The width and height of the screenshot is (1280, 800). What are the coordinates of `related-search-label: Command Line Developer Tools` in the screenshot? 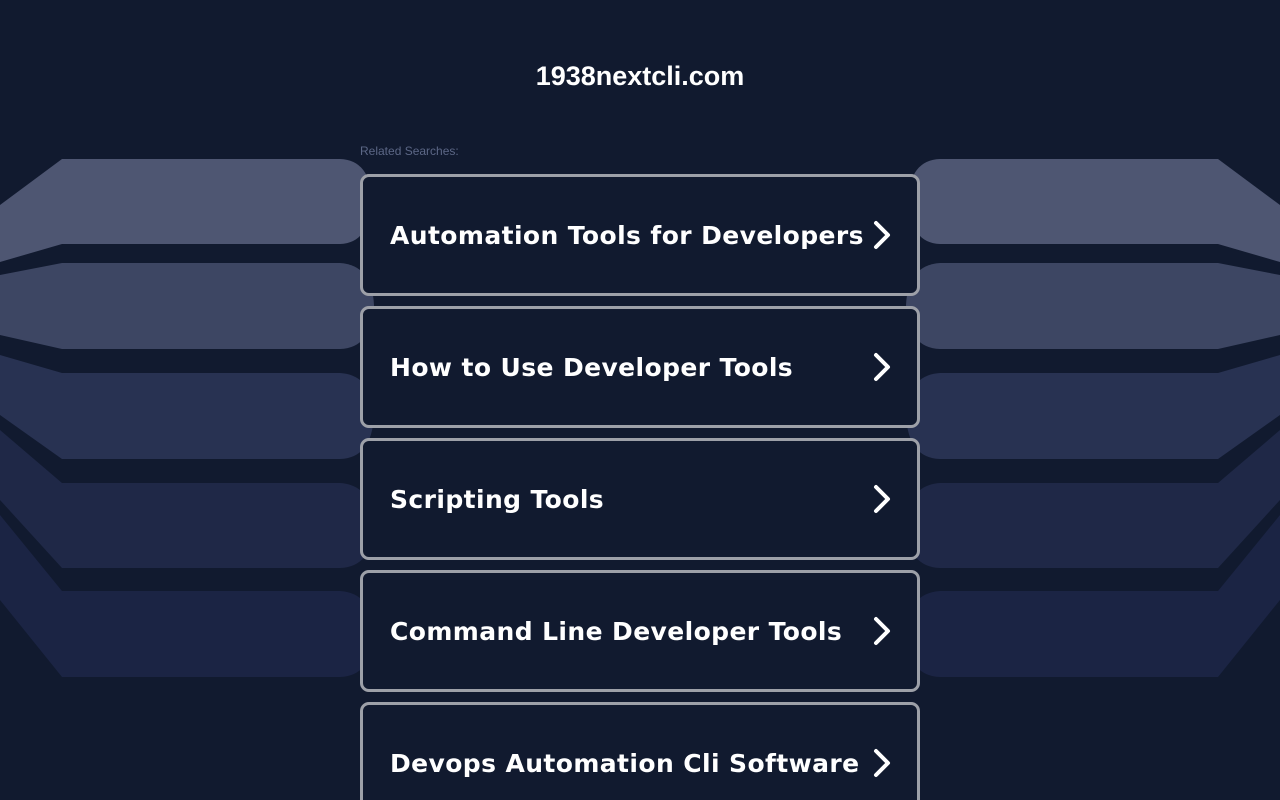 It's located at (616, 631).